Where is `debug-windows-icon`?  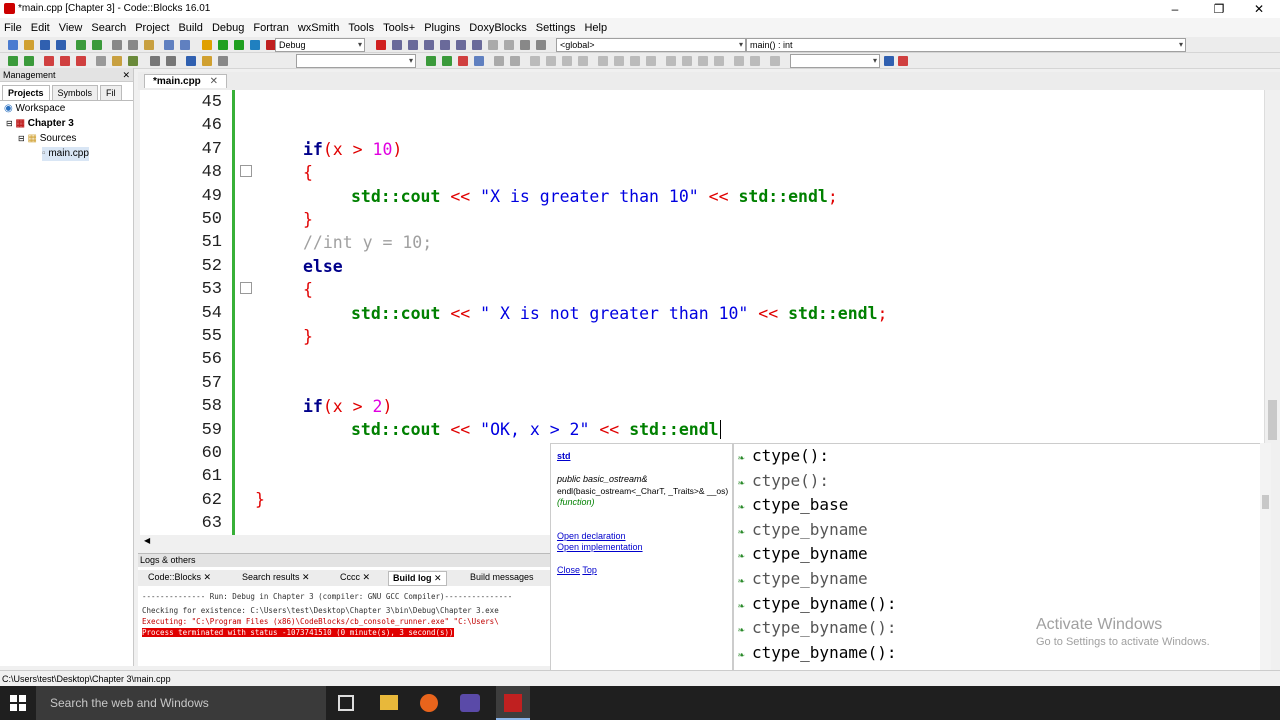
debug-windows-icon is located at coordinates (525, 45).